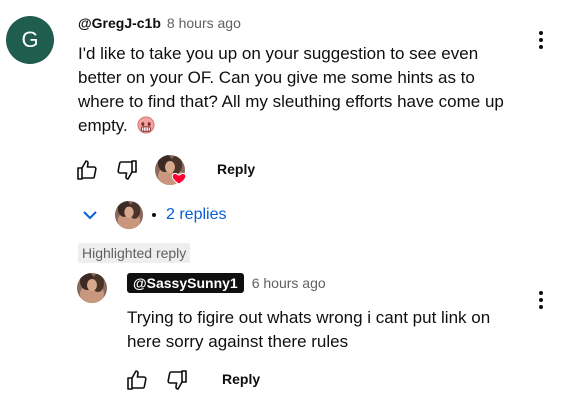 The image size is (574, 402). I want to click on reply-author: @SassySunny1, so click(185, 283).